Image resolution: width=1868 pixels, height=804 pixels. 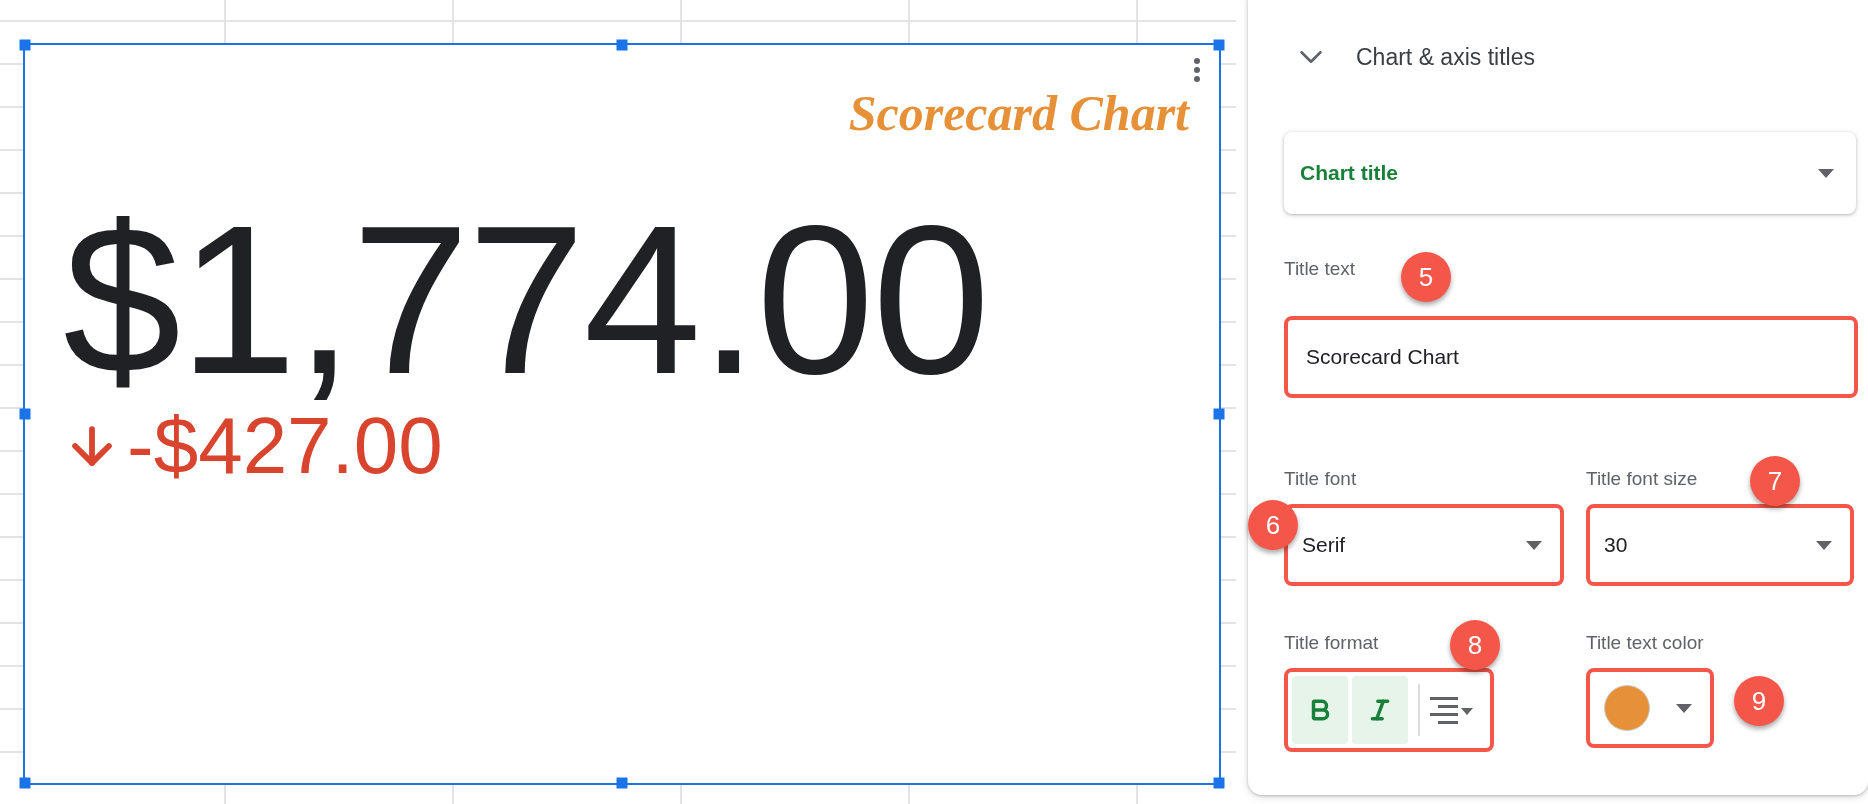 What do you see at coordinates (1475, 645) in the screenshot?
I see `step-badge: 8` at bounding box center [1475, 645].